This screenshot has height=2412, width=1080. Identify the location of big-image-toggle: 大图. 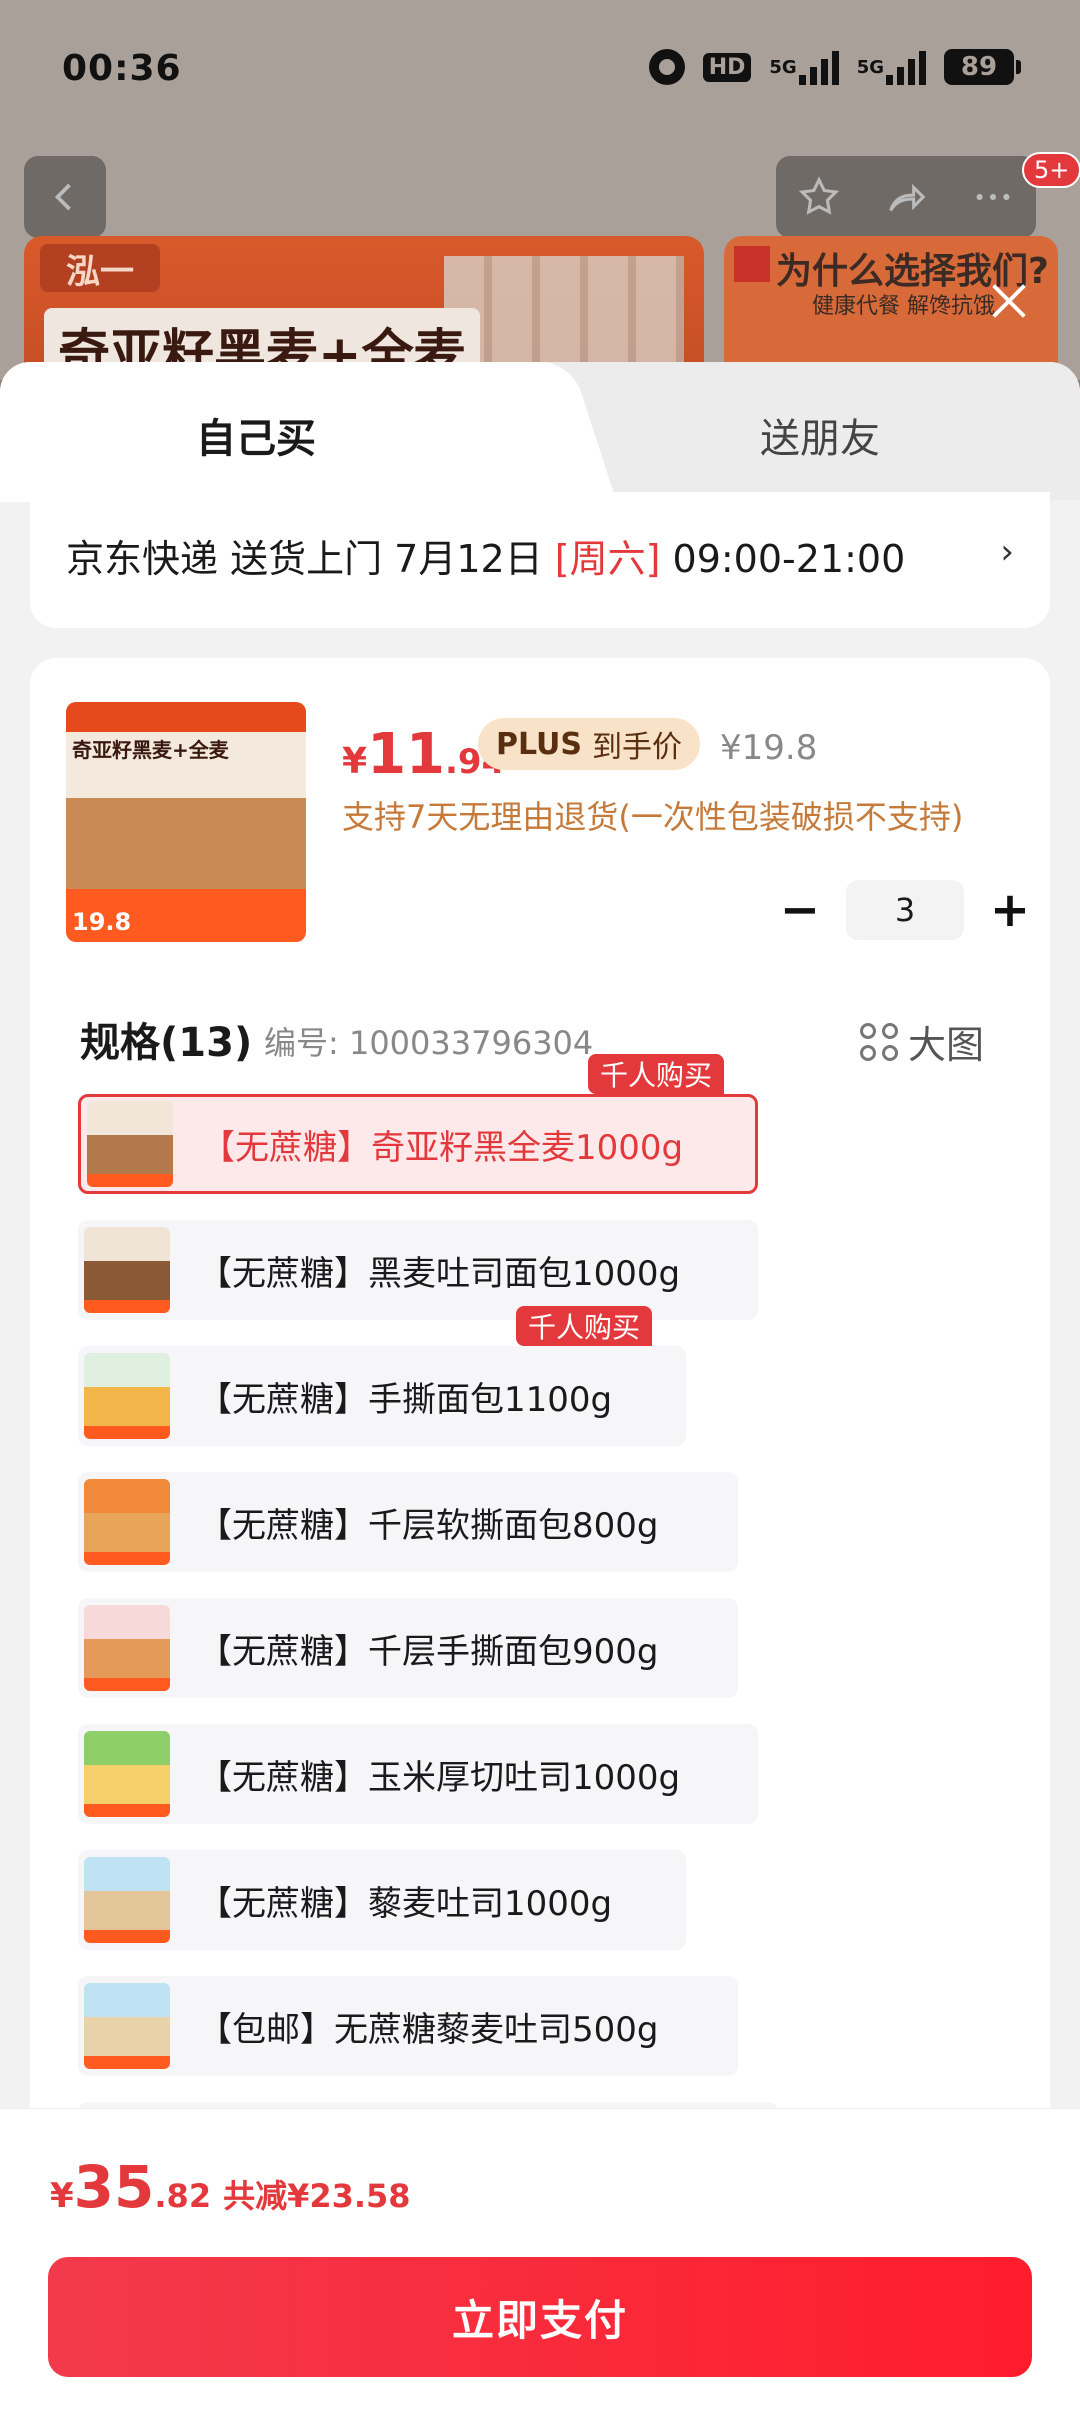
(922, 1041).